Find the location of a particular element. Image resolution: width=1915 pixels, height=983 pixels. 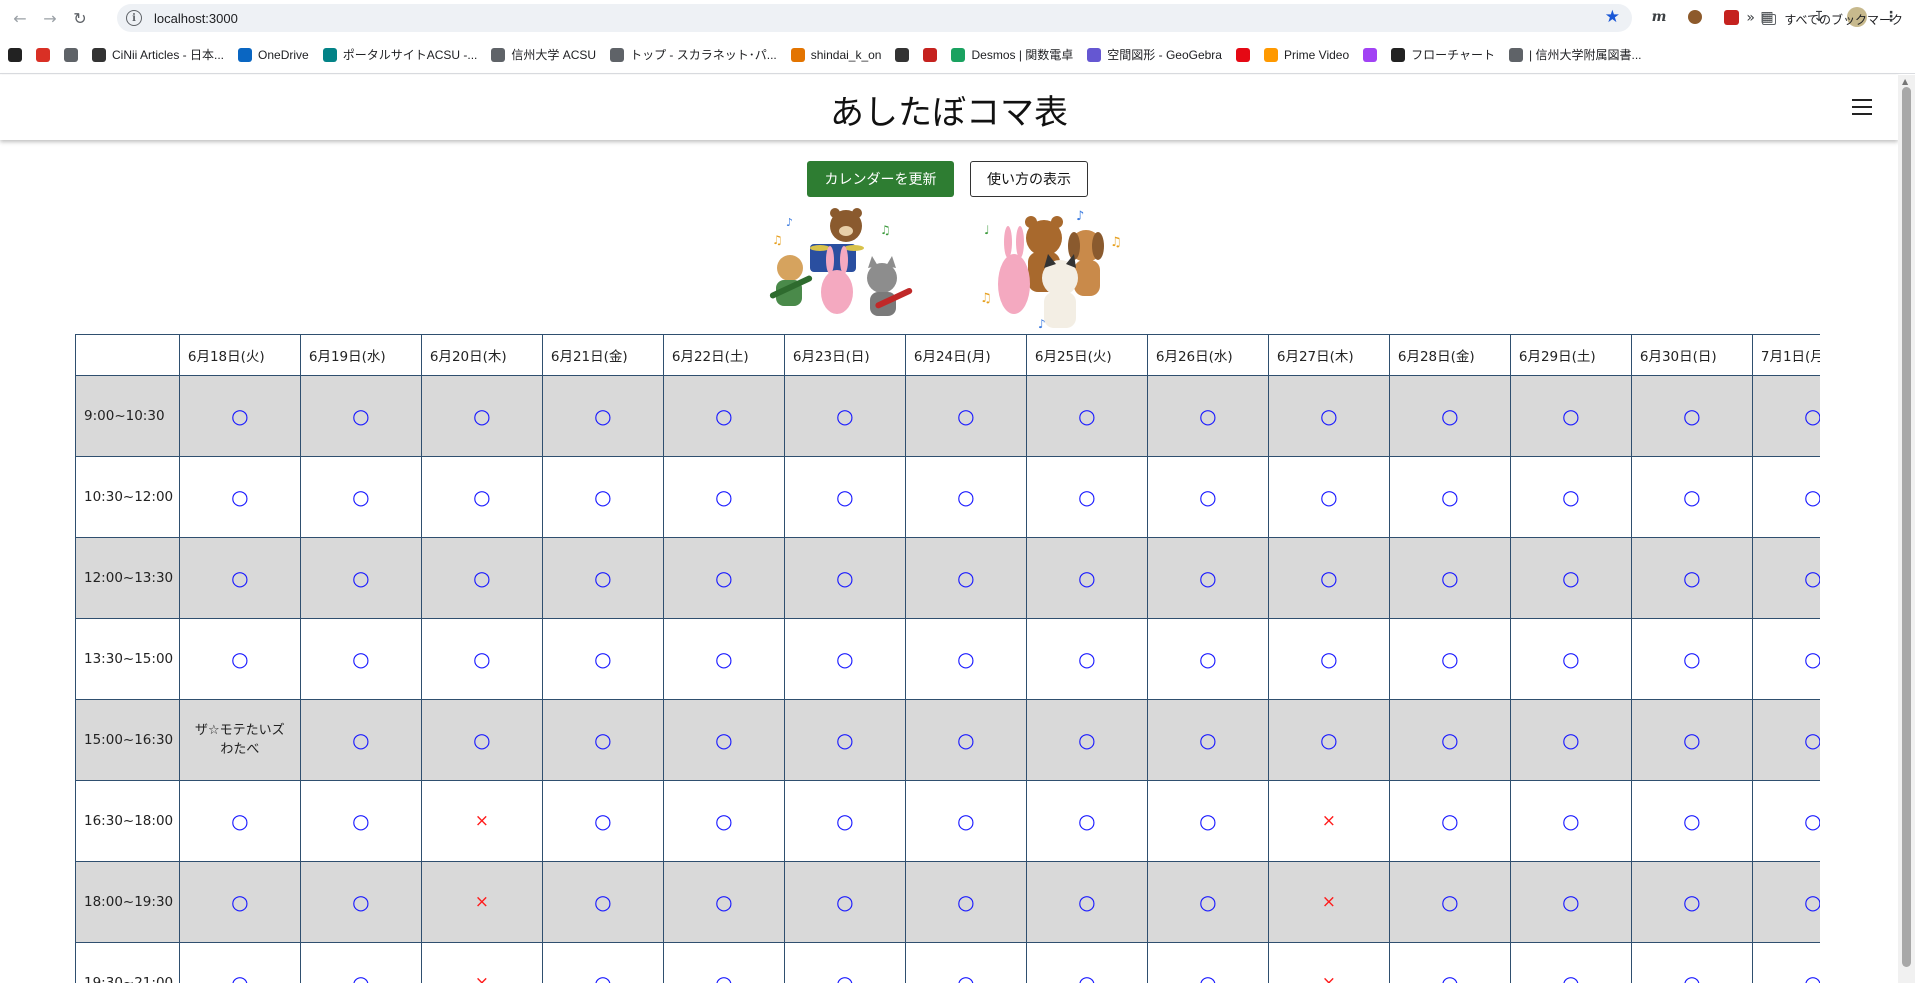

bookmark-item: フローチャート is located at coordinates (1443, 54).